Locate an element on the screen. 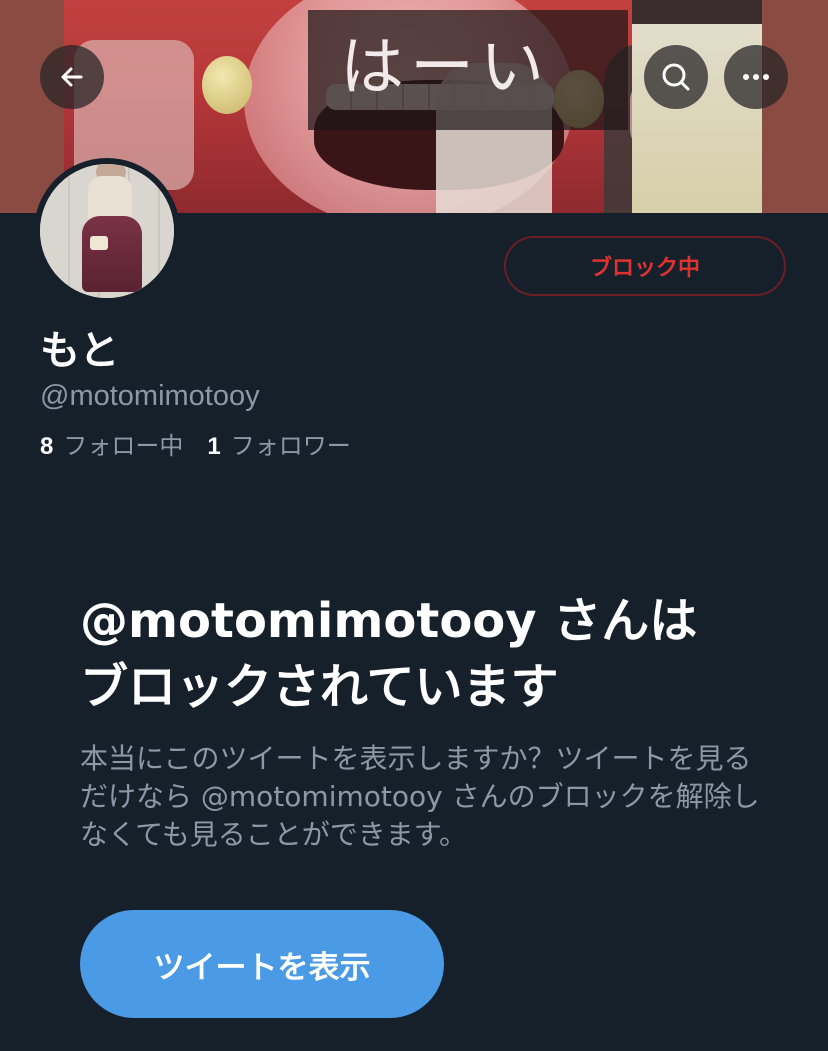  more-button is located at coordinates (756, 77).